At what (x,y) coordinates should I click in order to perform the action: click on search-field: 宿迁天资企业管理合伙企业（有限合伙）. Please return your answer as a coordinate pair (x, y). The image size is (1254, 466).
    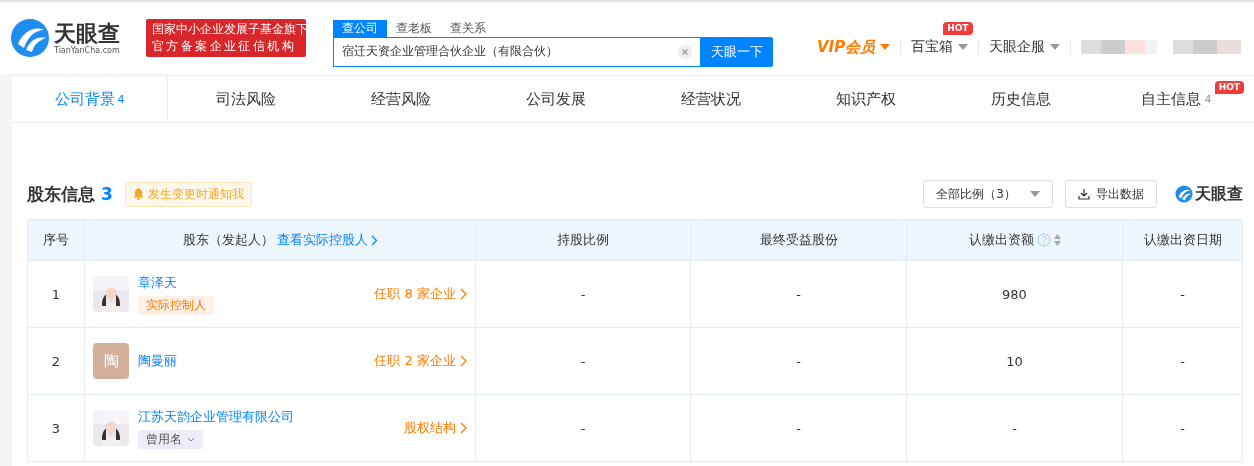
    Looking at the image, I should click on (517, 51).